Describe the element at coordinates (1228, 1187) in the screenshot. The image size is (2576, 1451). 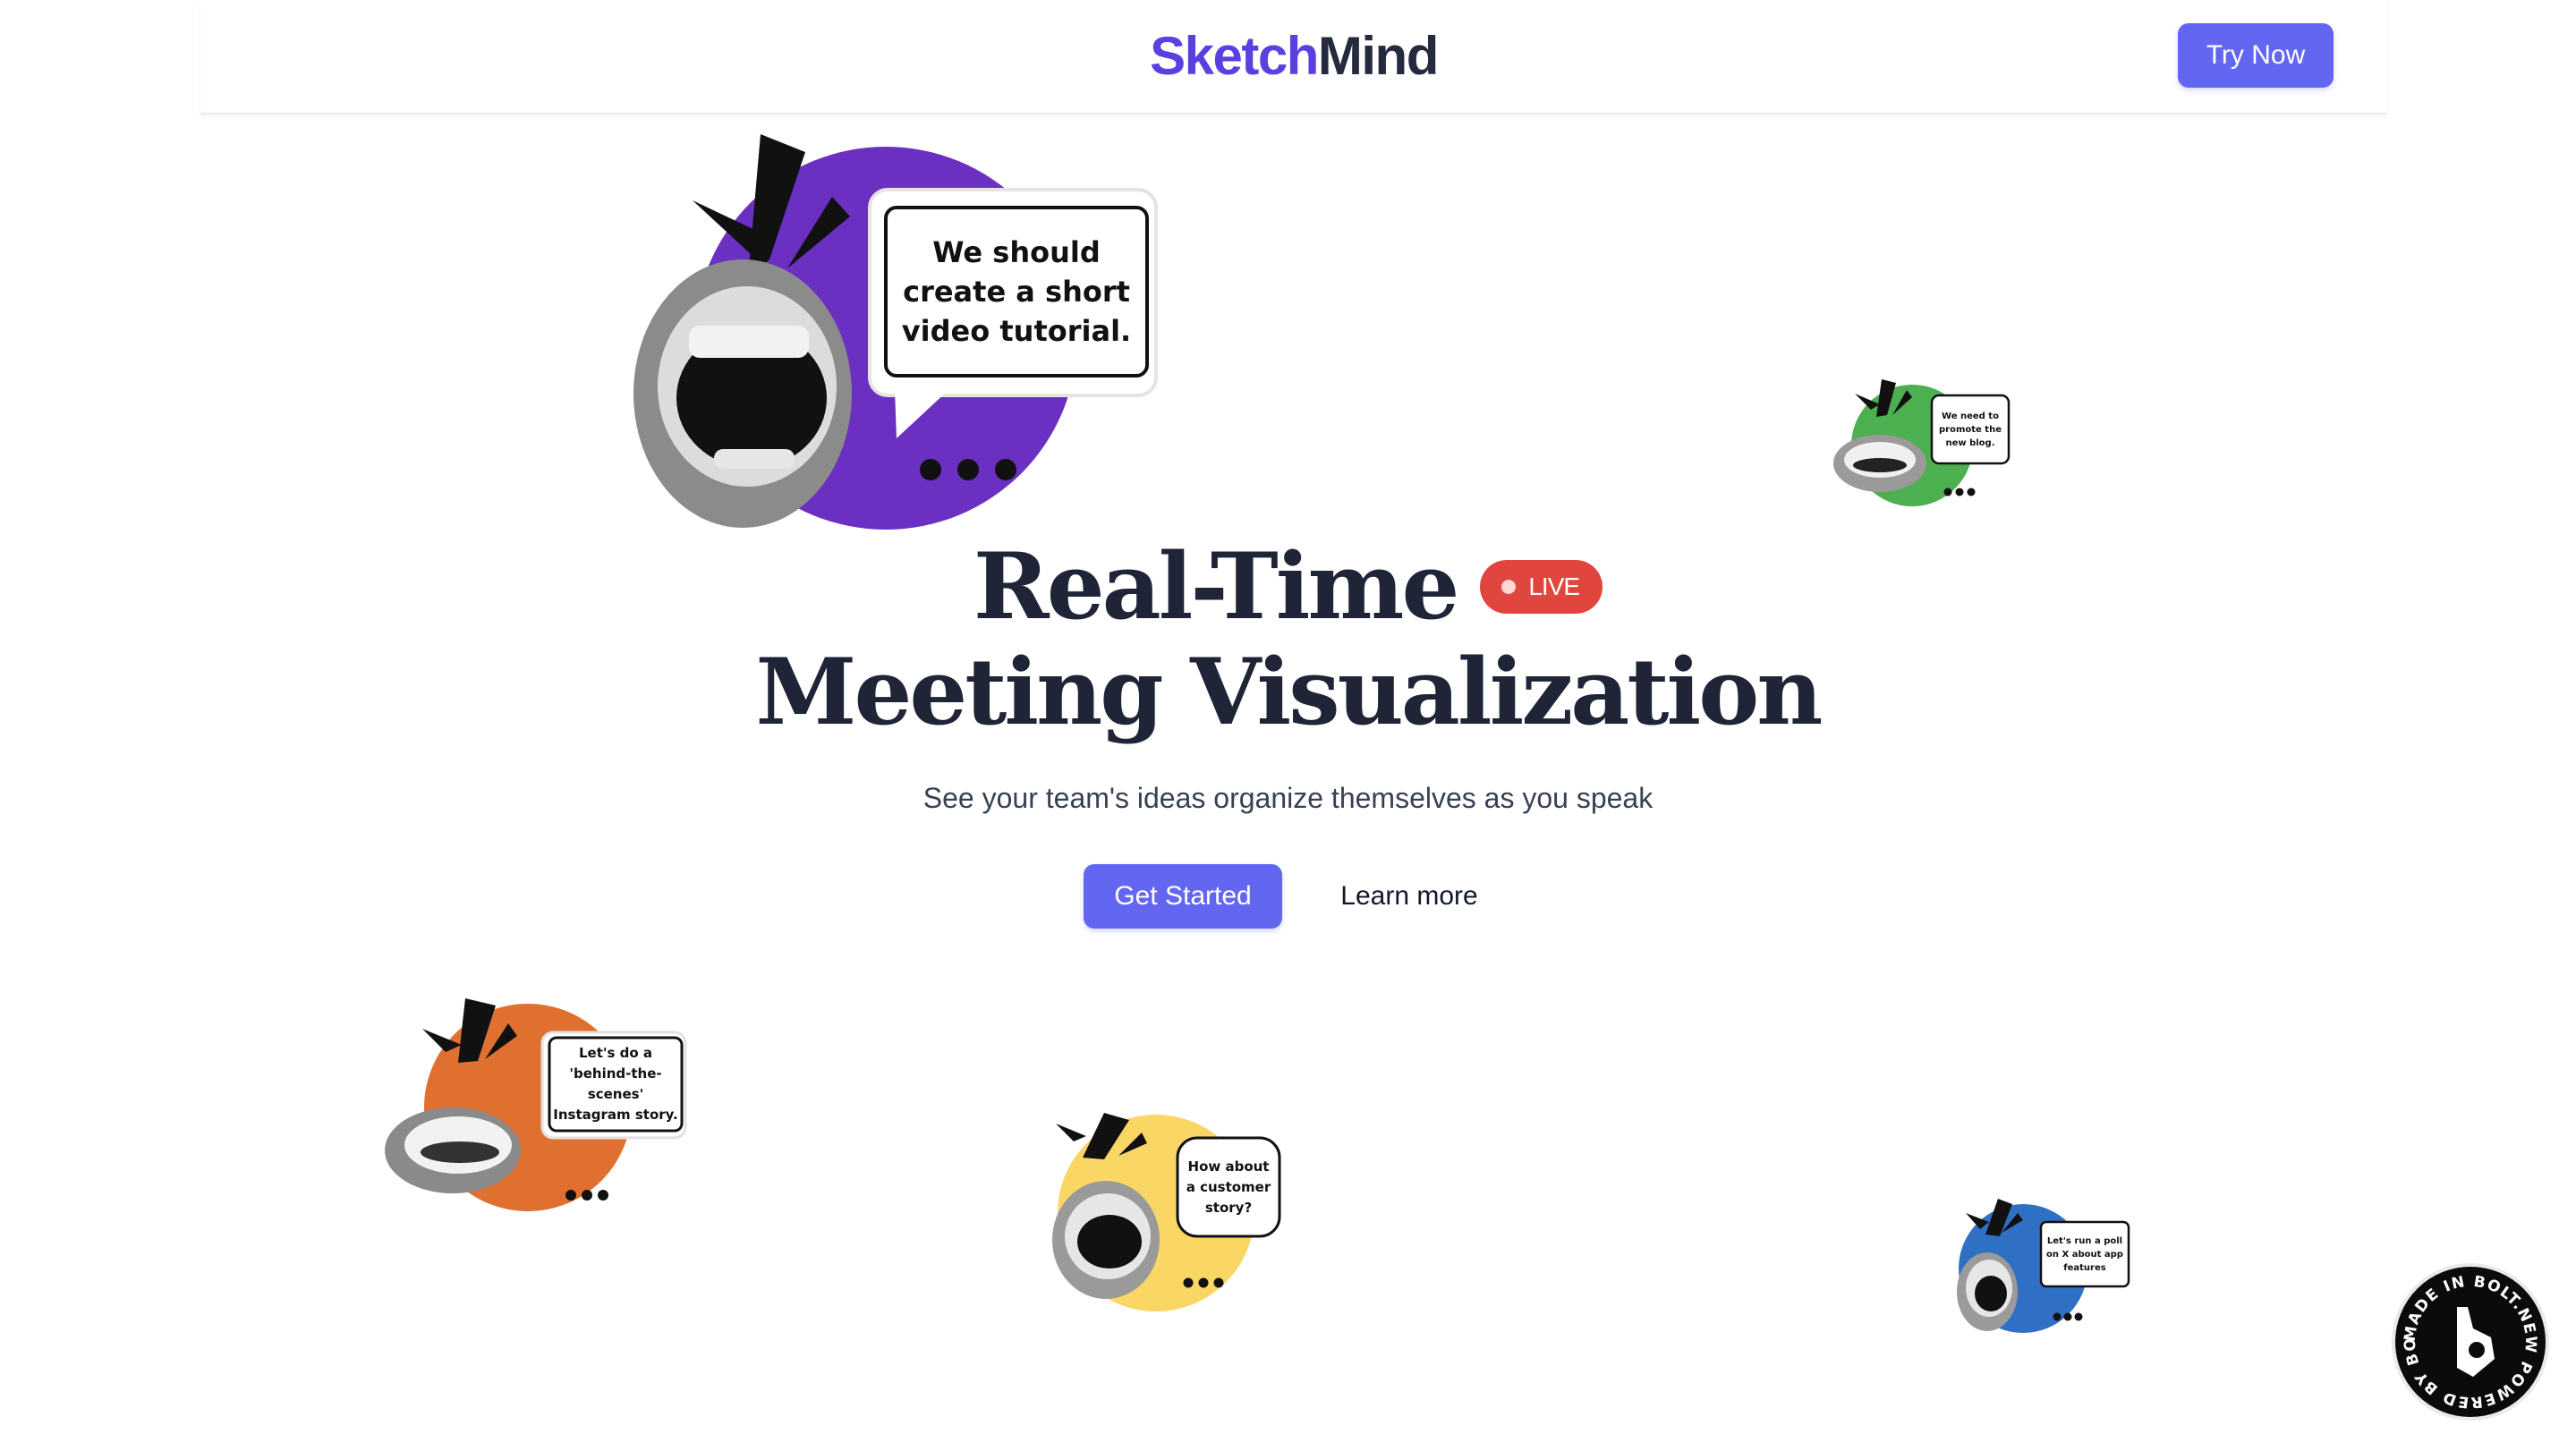
I see `bubble-text: How about a customer story?` at that location.